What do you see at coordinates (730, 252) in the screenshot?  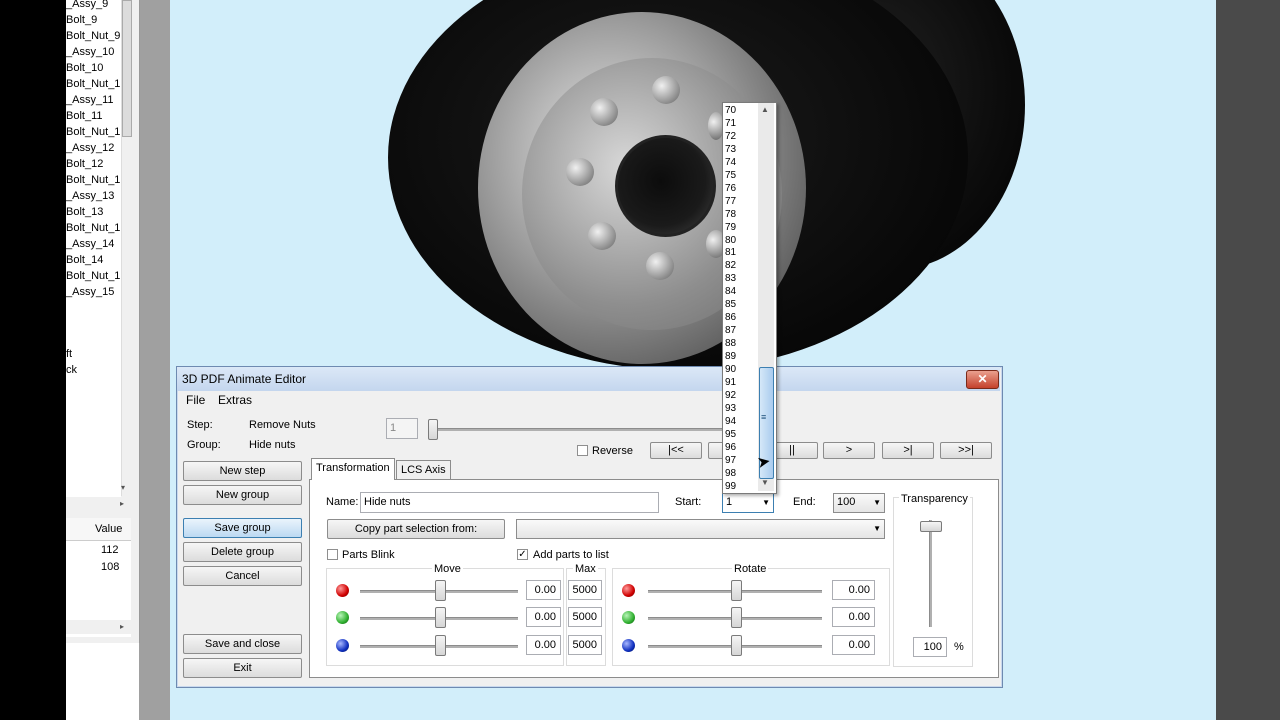 I see `dropdown-option: 81` at bounding box center [730, 252].